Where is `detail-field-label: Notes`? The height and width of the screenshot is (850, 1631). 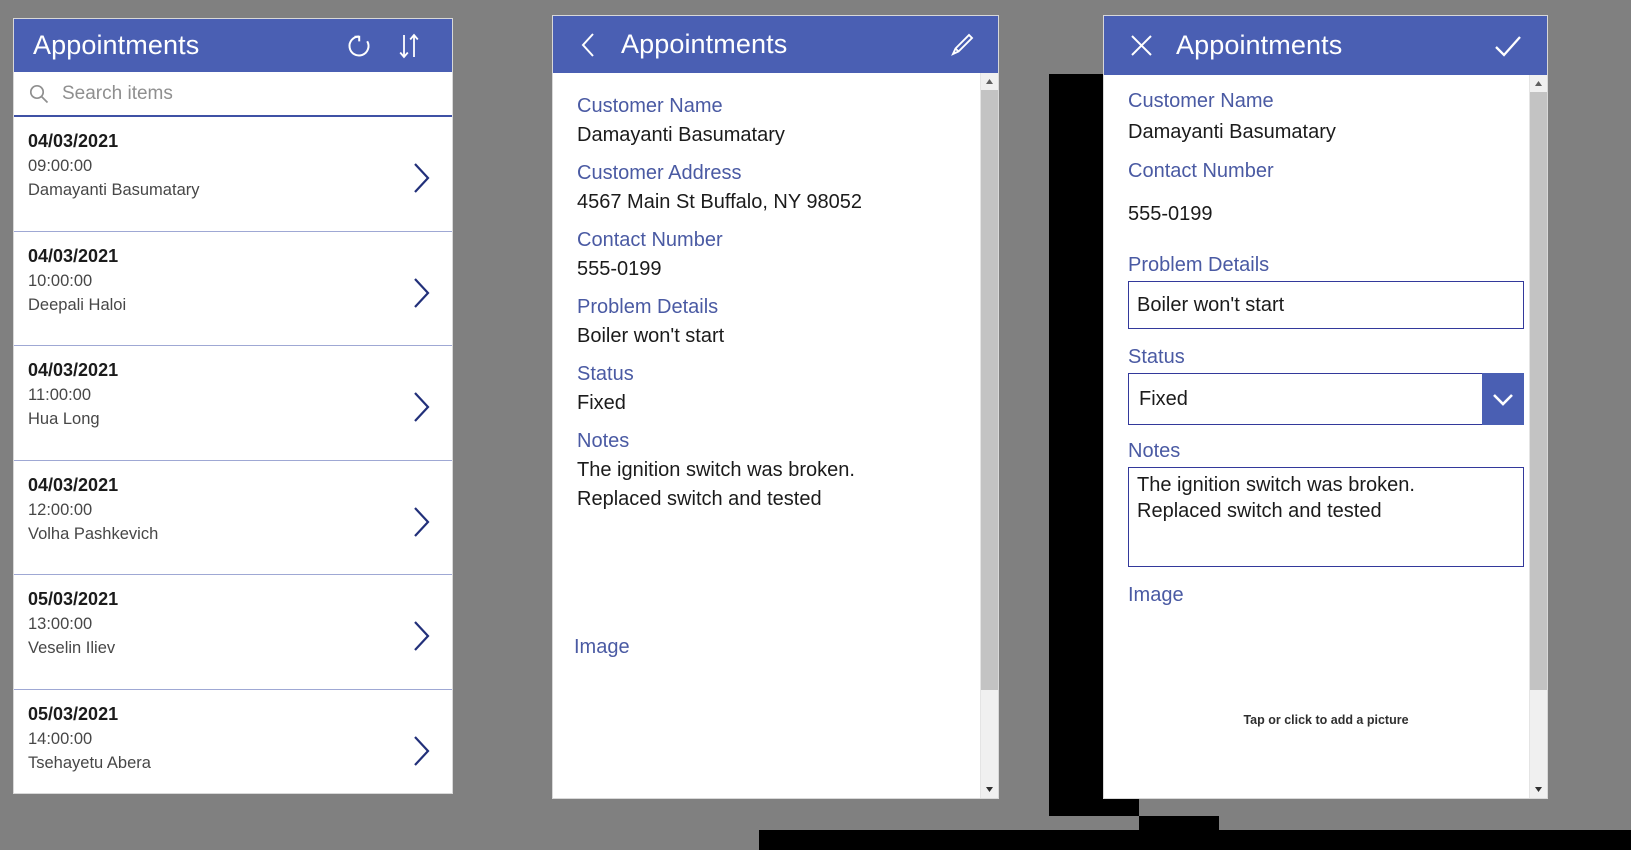
detail-field-label: Notes is located at coordinates (603, 441).